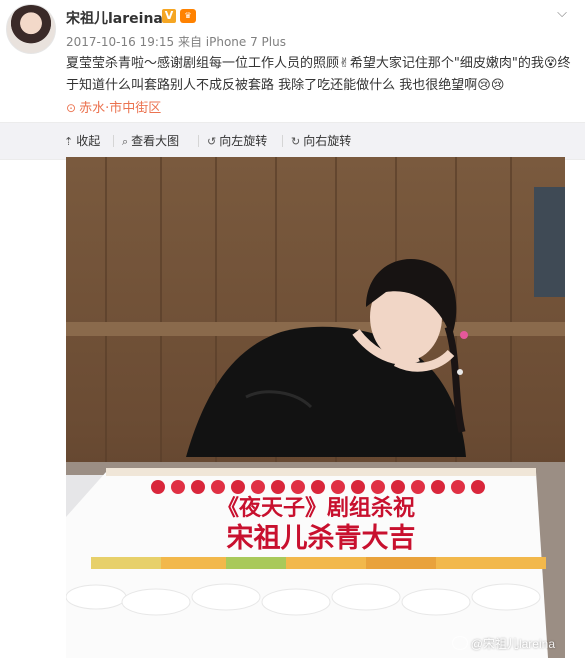  I want to click on avatar, so click(31, 29).